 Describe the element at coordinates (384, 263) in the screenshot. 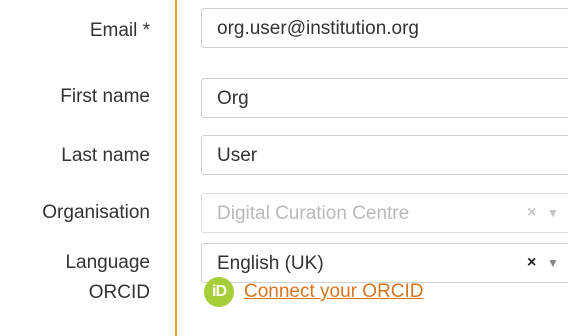

I see `language-select: English (UK) × ▼` at that location.